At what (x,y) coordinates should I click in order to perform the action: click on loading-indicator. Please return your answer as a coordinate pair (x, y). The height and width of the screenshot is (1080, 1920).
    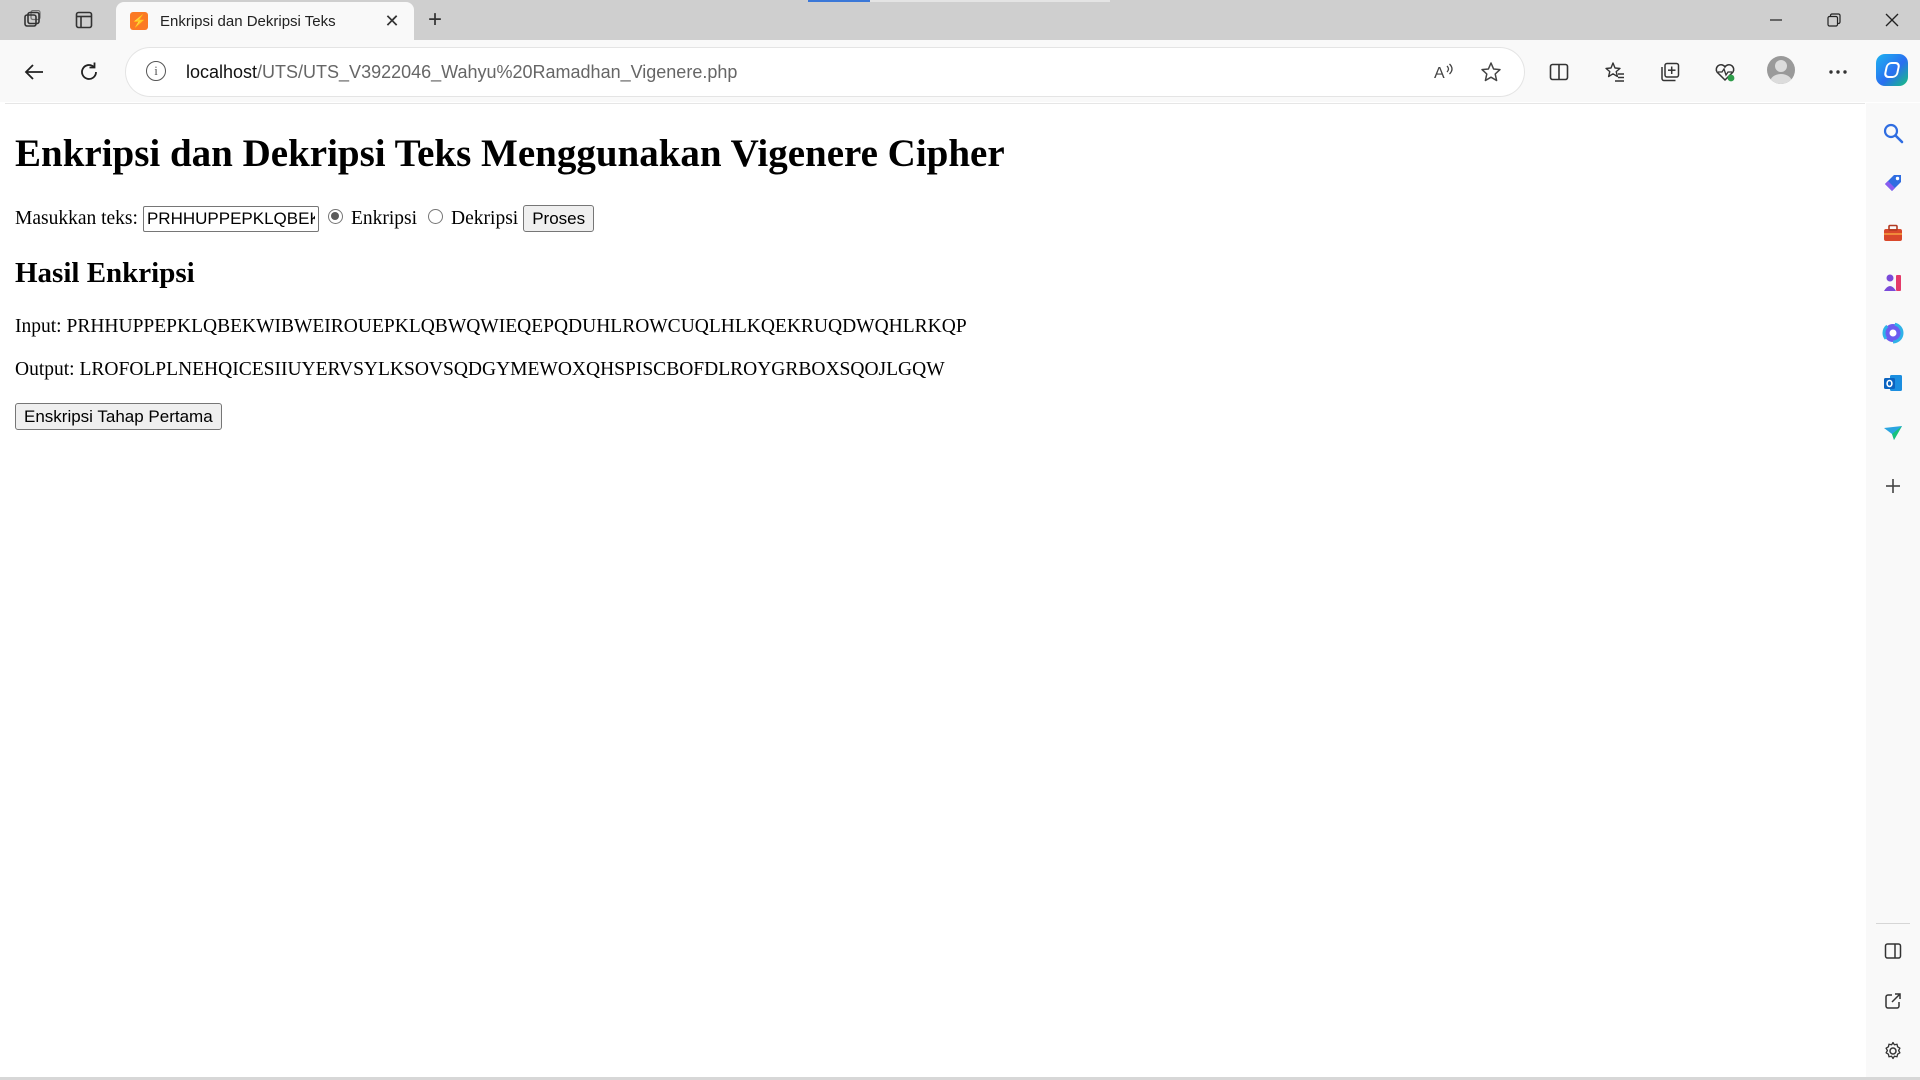
    Looking at the image, I should click on (839, 1).